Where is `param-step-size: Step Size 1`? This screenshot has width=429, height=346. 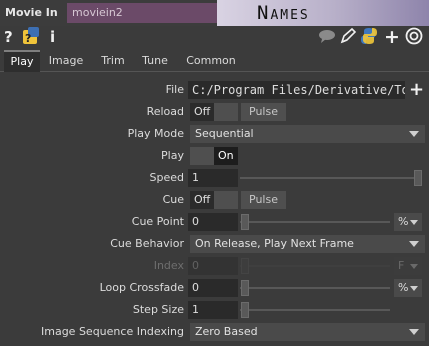
param-step-size: Step Size 1 is located at coordinates (214, 310).